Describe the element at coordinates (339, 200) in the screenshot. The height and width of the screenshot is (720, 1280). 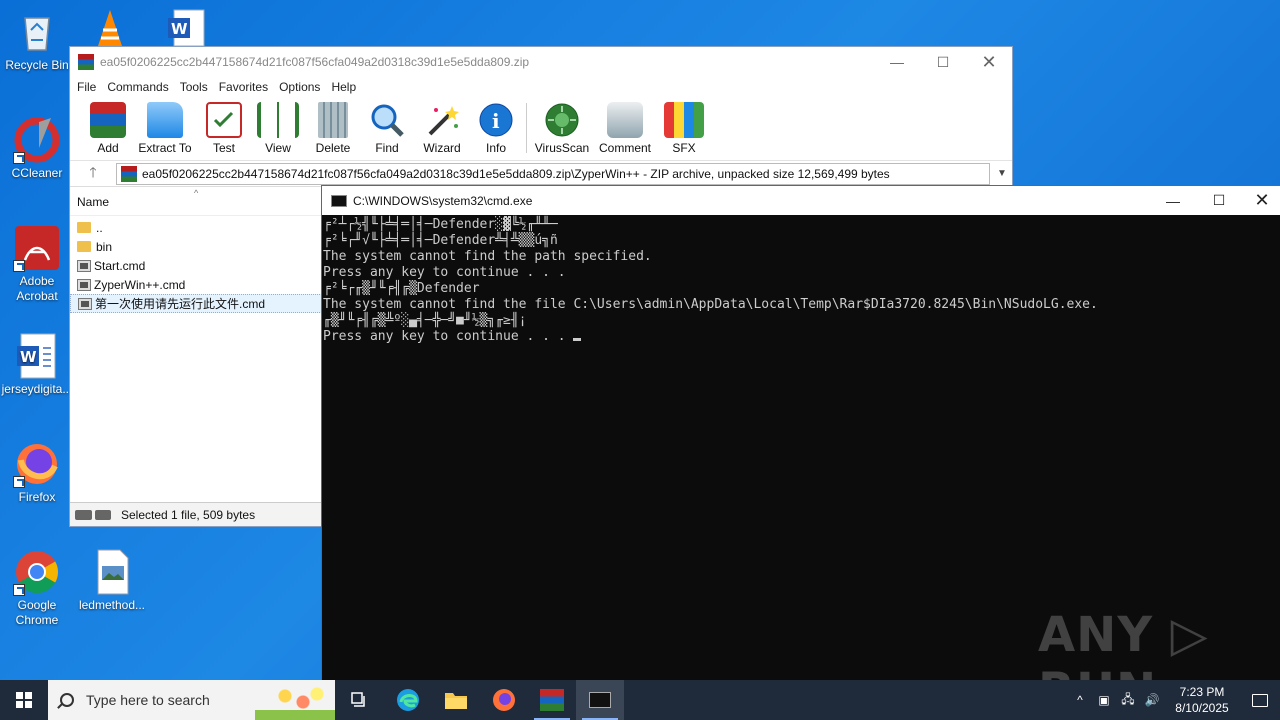
I see `cmd-app-icon` at that location.